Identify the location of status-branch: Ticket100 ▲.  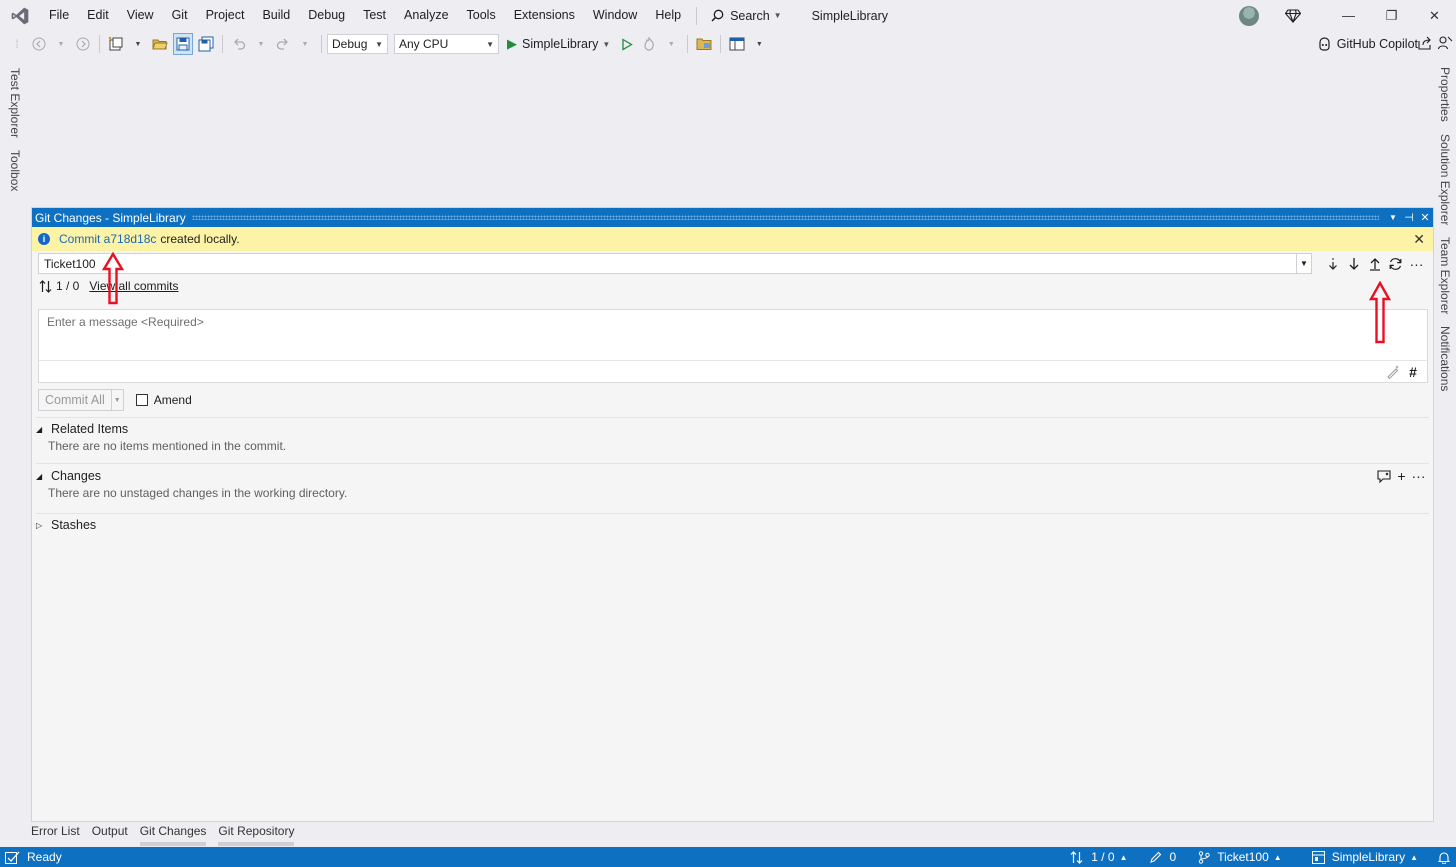
(1240, 857).